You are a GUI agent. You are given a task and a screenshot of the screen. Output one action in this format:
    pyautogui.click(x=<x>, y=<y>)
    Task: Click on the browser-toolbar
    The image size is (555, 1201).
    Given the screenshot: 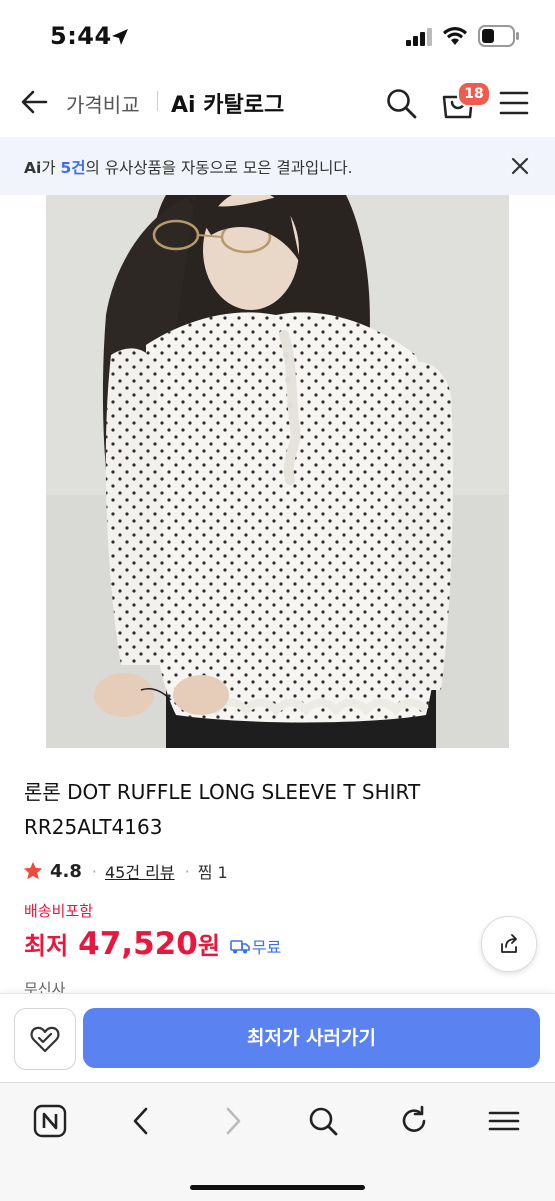 What is the action you would take?
    pyautogui.click(x=277, y=1141)
    